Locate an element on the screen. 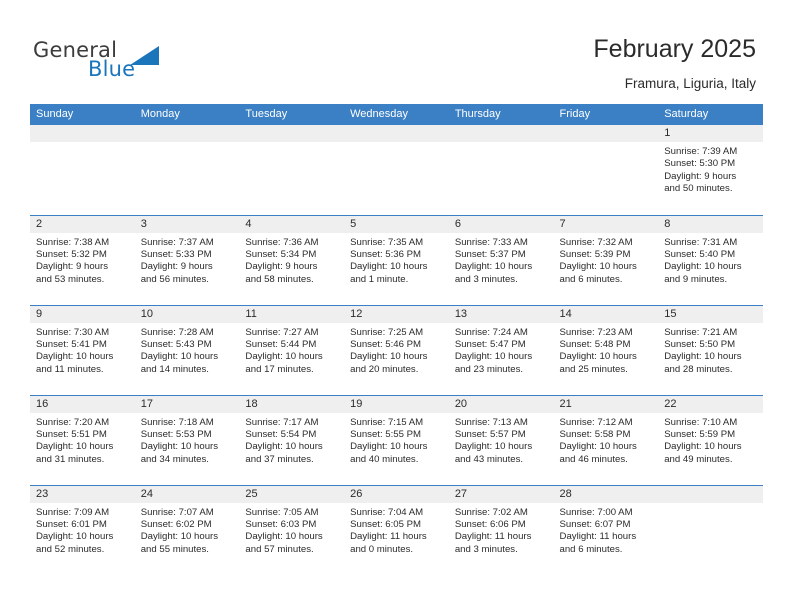 The height and width of the screenshot is (612, 792). brand-logo: General Blue is located at coordinates (133, 62).